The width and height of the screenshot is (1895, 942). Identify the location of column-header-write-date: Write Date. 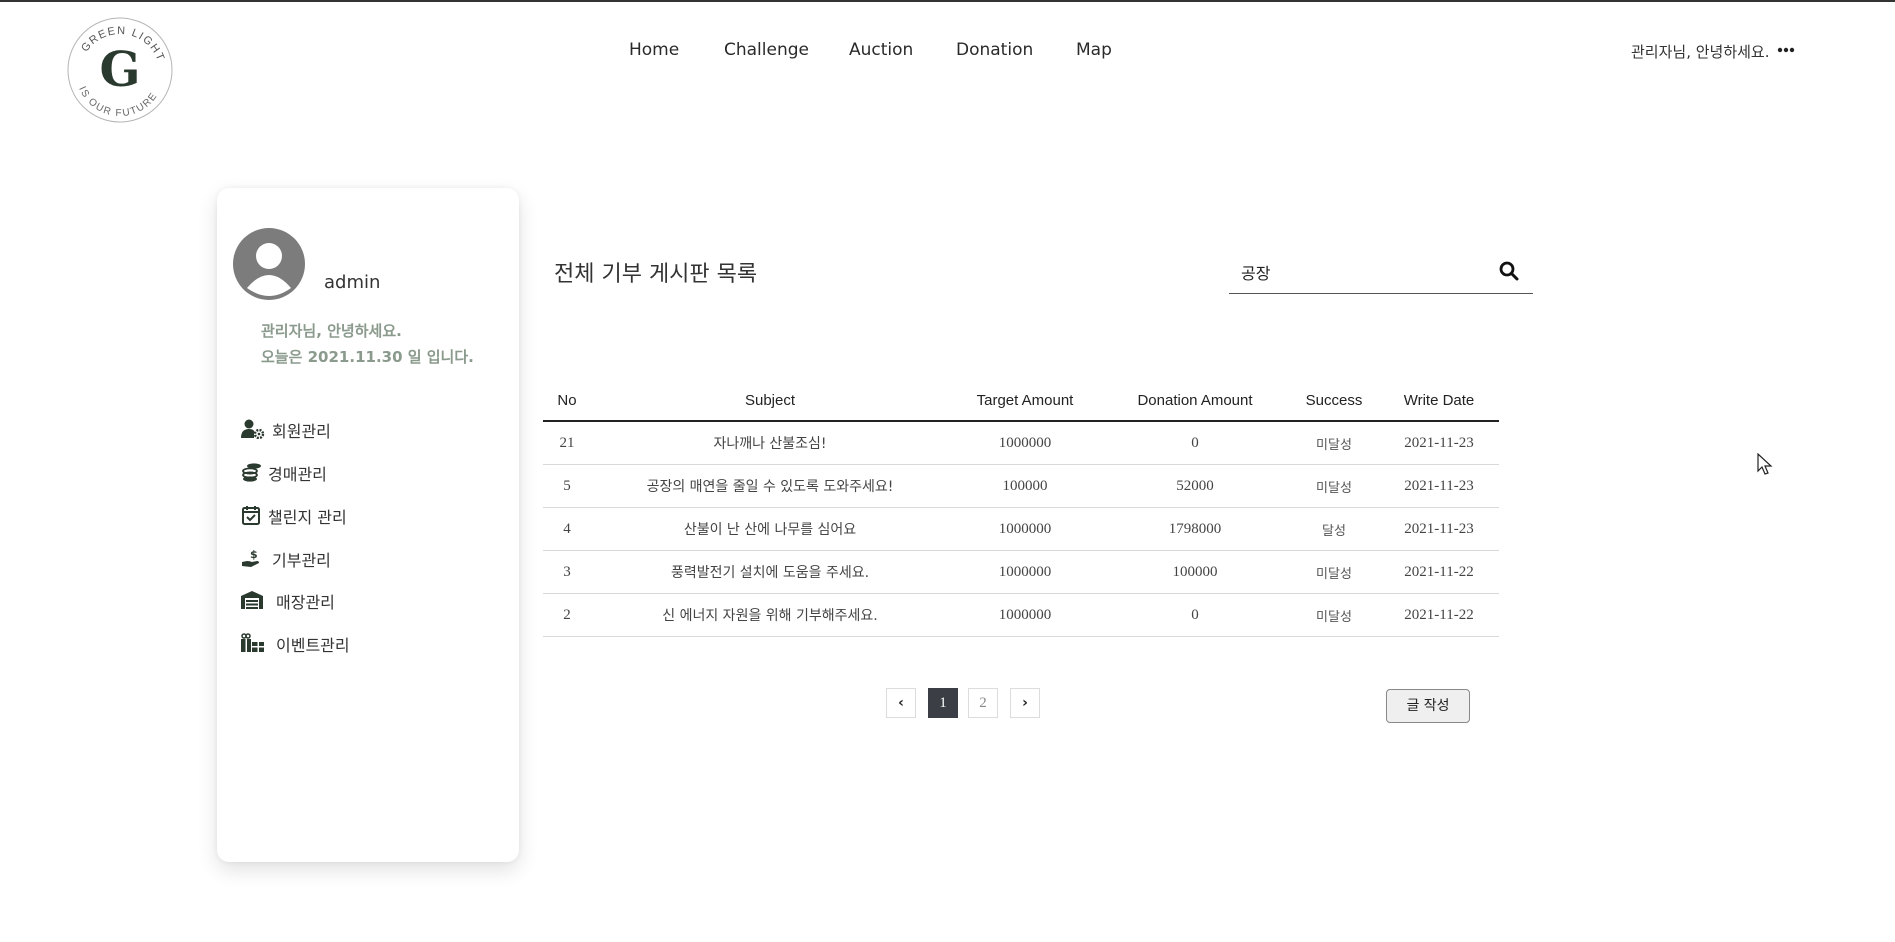
(1439, 401).